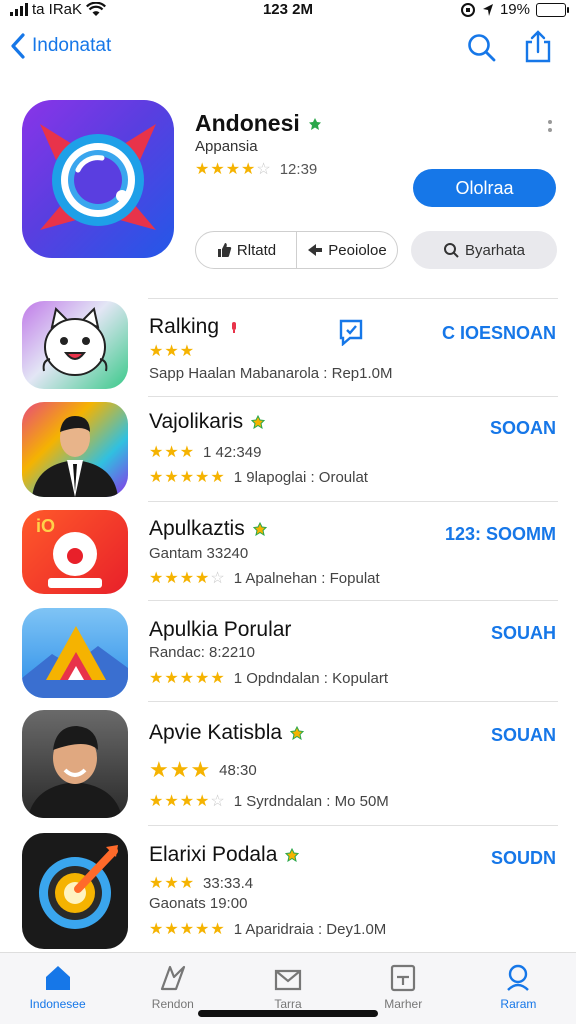 The height and width of the screenshot is (1024, 576). Describe the element at coordinates (523, 858) in the screenshot. I see `row-action-button: SOUDN` at that location.